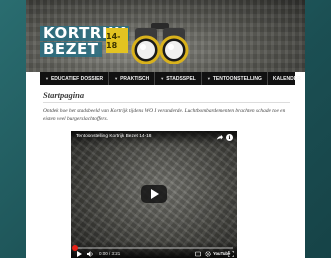 Image resolution: width=331 pixels, height=258 pixels. I want to click on fullscreen-icon, so click(231, 254).